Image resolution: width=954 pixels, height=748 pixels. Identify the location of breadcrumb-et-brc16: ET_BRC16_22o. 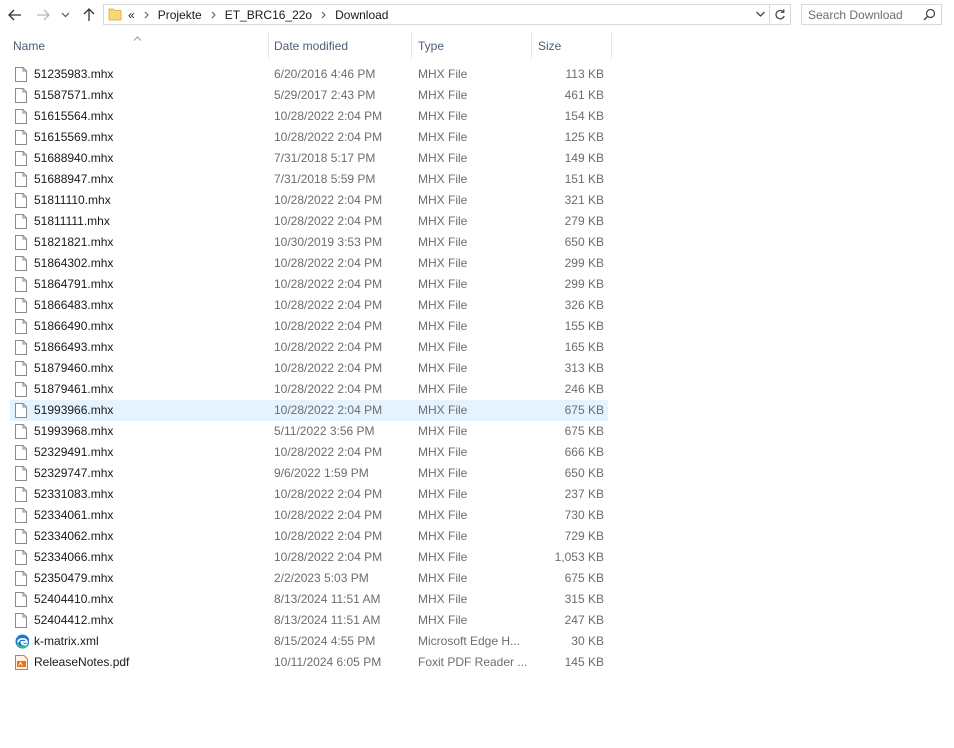
(268, 15).